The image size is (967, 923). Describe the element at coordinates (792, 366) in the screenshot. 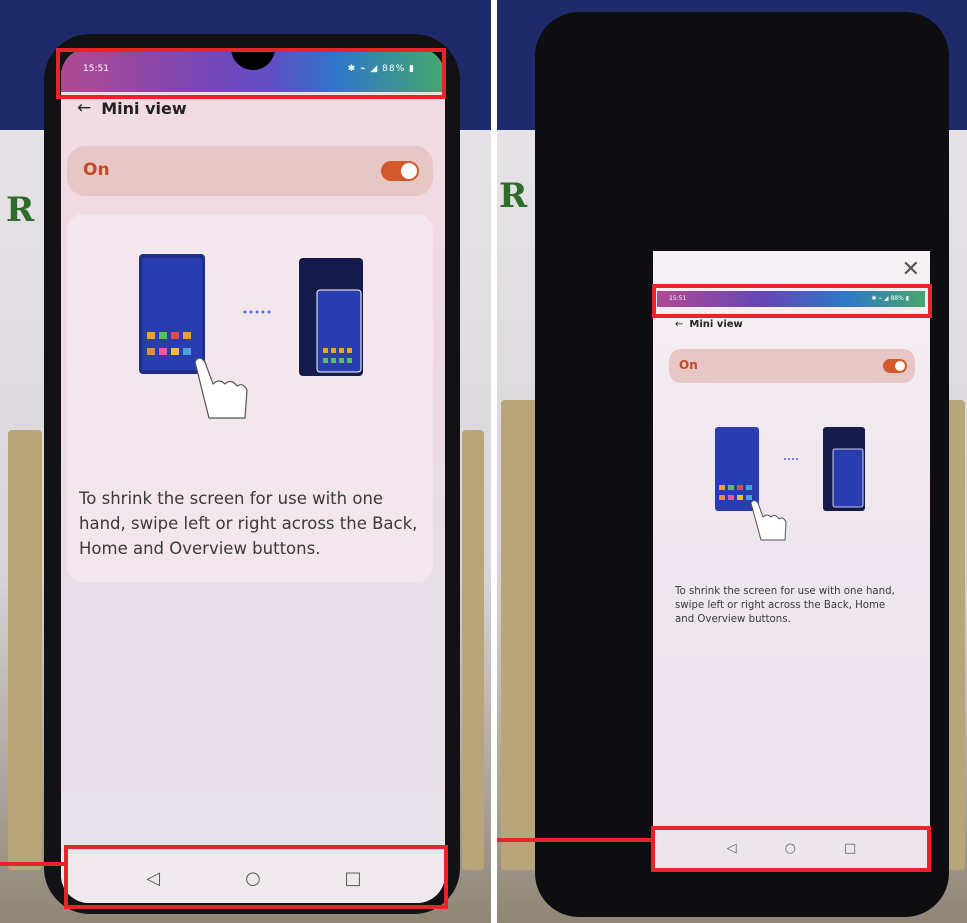

I see `mini-toggle-row: On` at that location.